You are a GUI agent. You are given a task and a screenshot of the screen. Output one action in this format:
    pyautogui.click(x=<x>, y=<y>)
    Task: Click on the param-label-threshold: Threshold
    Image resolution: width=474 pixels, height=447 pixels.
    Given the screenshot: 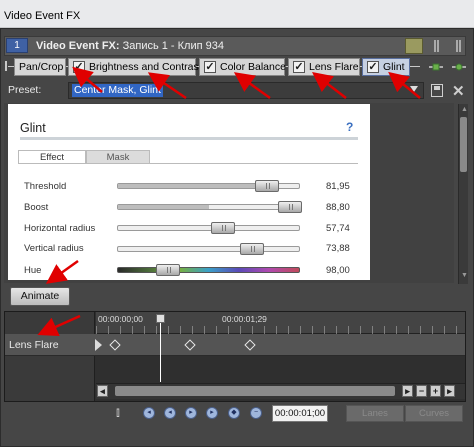 What is the action you would take?
    pyautogui.click(x=45, y=186)
    